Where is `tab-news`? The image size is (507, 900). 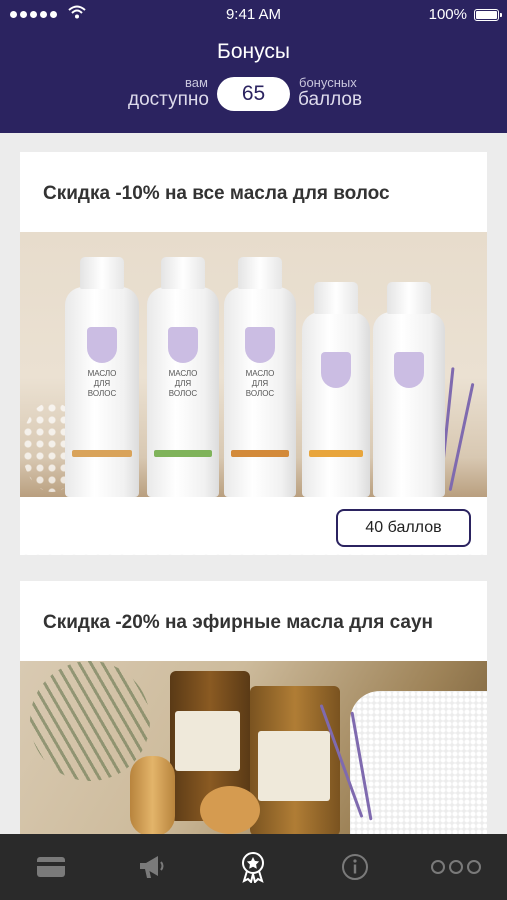 tab-news is located at coordinates (151, 867).